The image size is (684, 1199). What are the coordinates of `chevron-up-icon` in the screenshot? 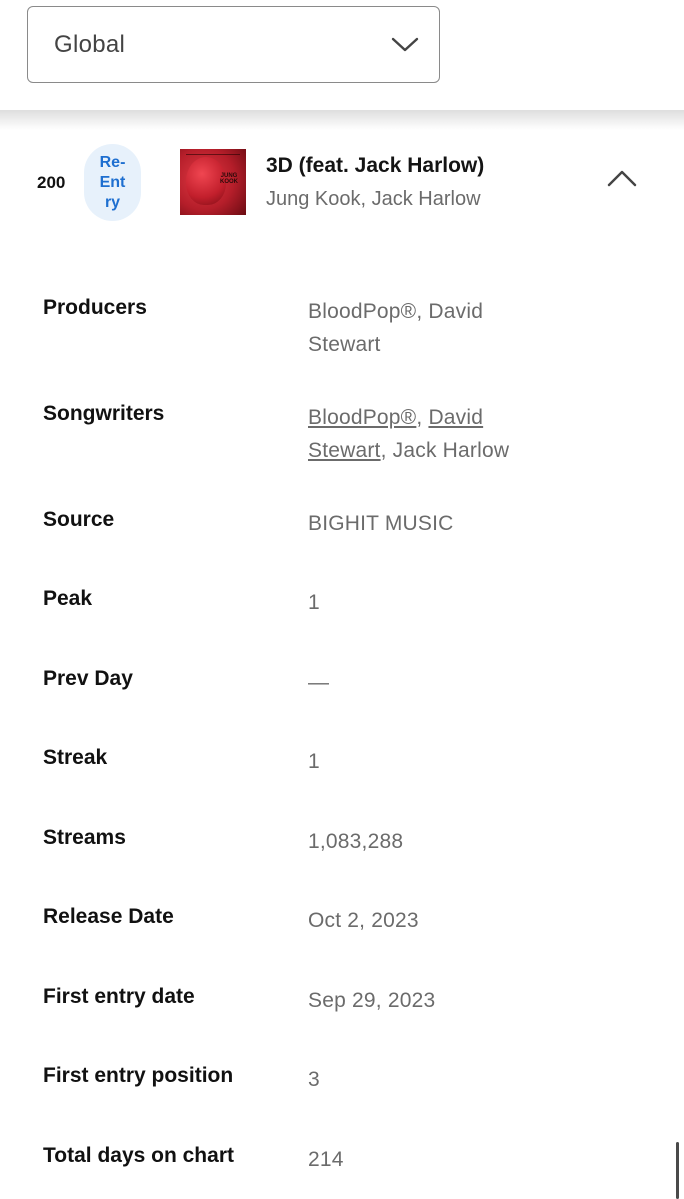 It's located at (622, 180).